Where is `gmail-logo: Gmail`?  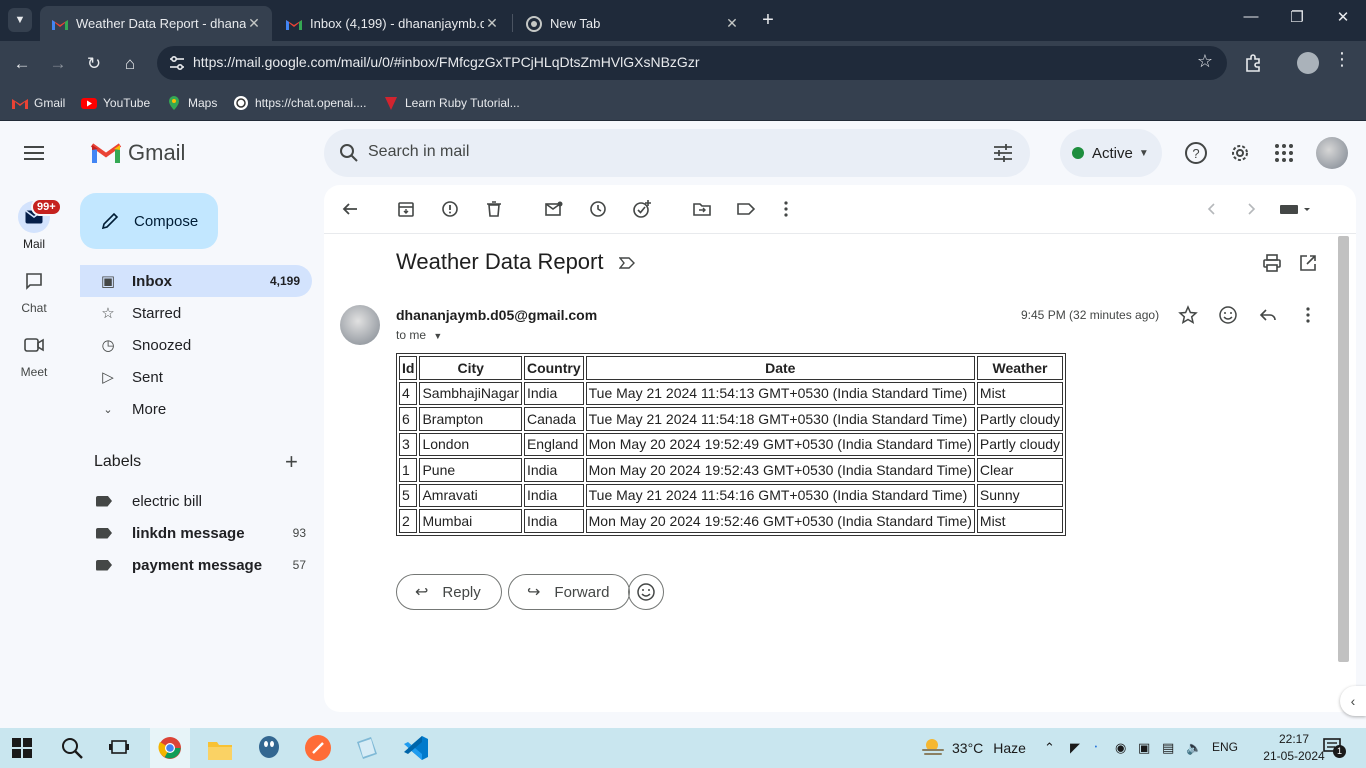 gmail-logo: Gmail is located at coordinates (137, 153).